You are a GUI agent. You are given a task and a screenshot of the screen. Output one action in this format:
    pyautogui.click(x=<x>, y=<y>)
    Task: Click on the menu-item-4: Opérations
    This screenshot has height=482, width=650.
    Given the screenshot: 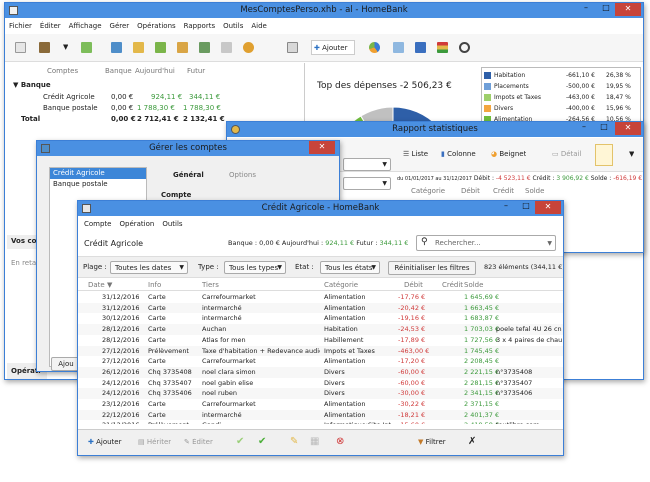 What is the action you would take?
    pyautogui.click(x=156, y=26)
    